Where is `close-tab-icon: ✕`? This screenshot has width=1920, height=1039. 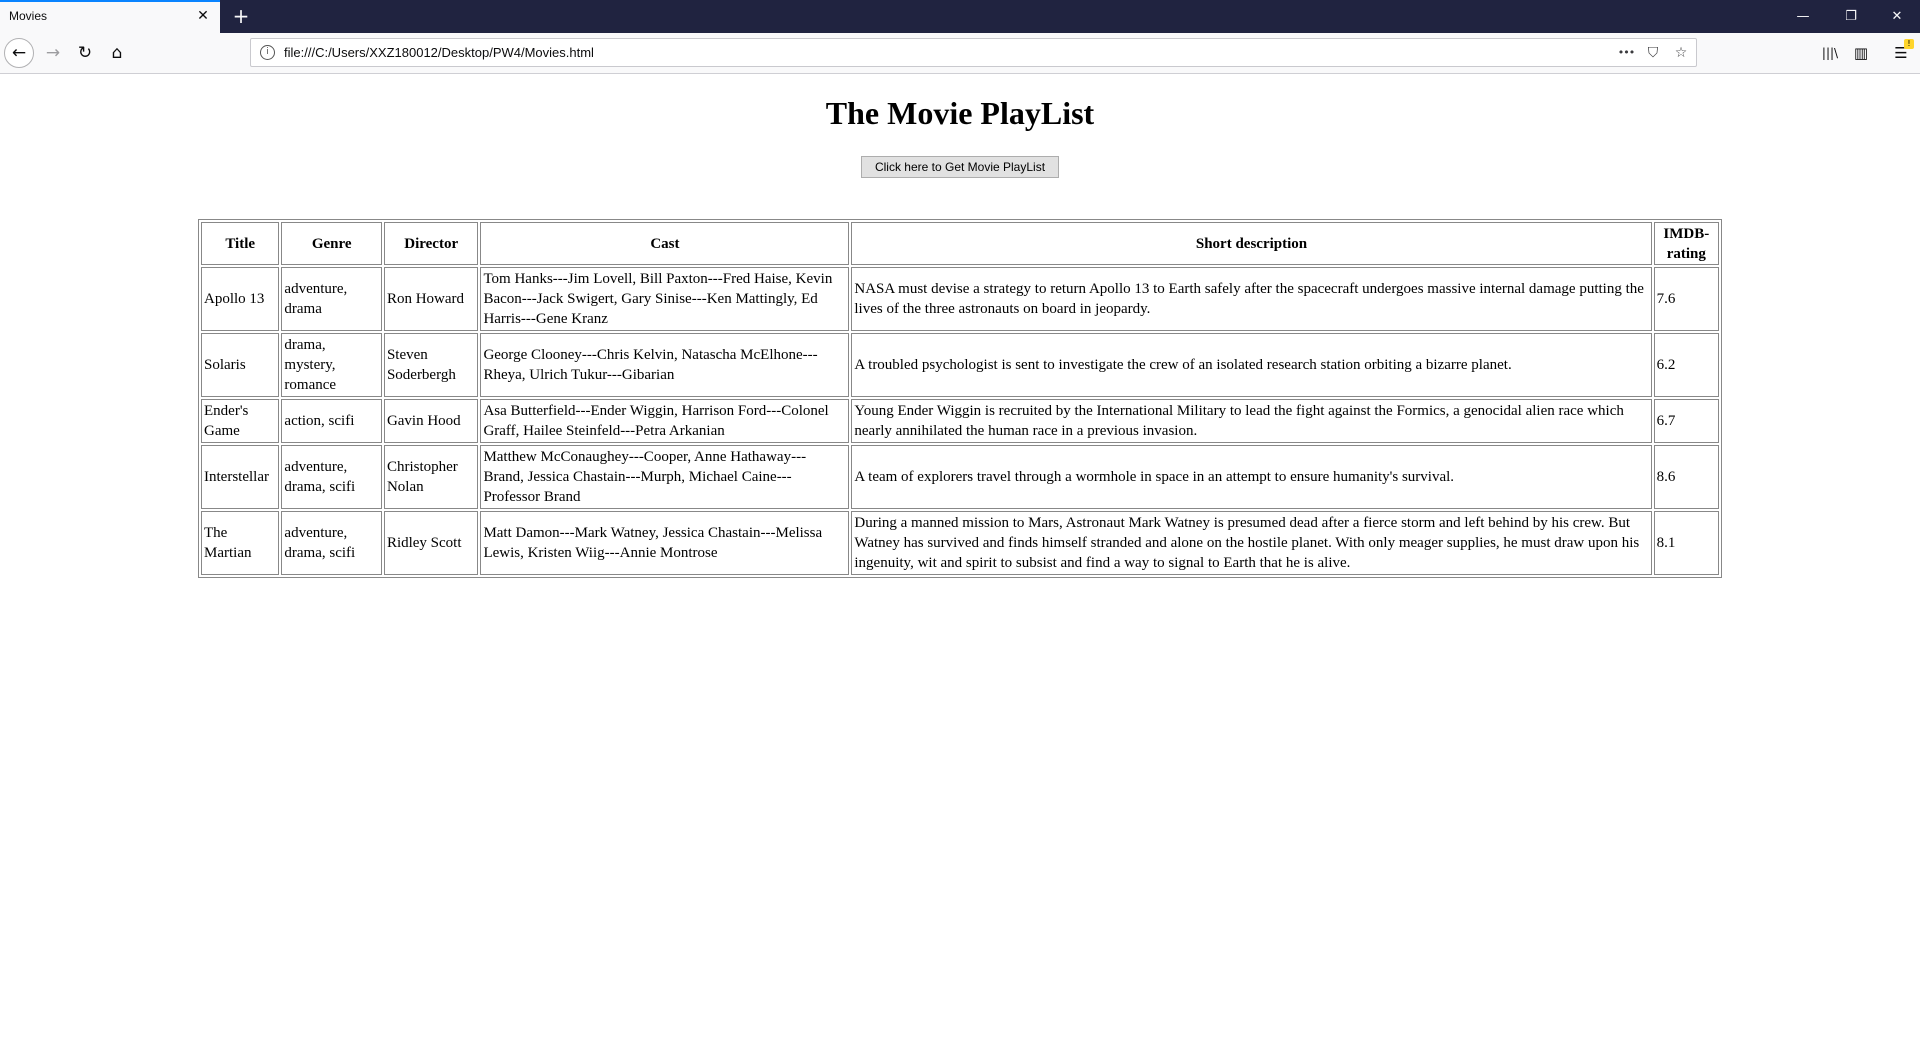 close-tab-icon: ✕ is located at coordinates (203, 16).